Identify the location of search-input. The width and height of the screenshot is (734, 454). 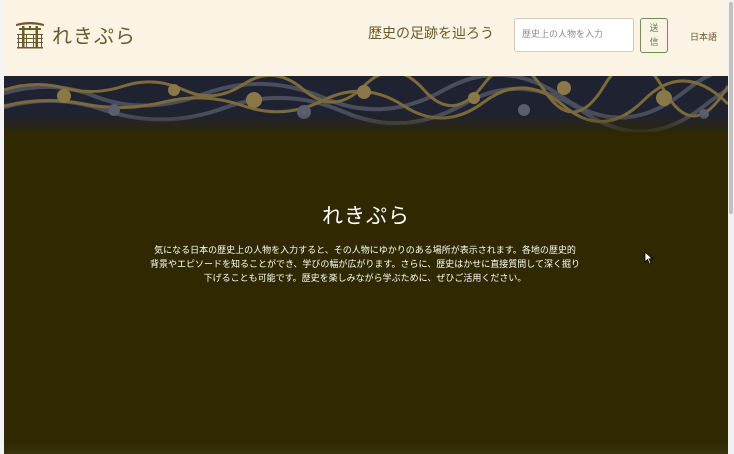
(574, 35).